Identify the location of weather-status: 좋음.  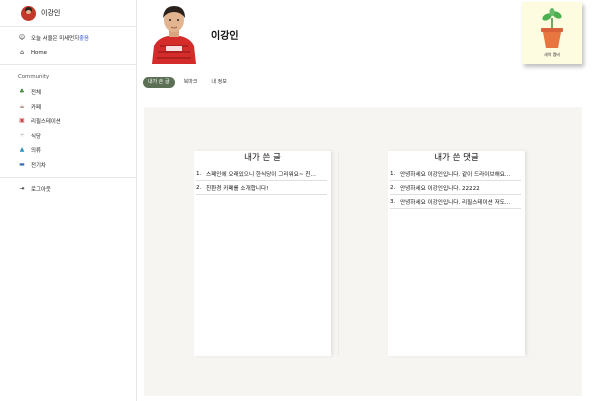
(84, 39).